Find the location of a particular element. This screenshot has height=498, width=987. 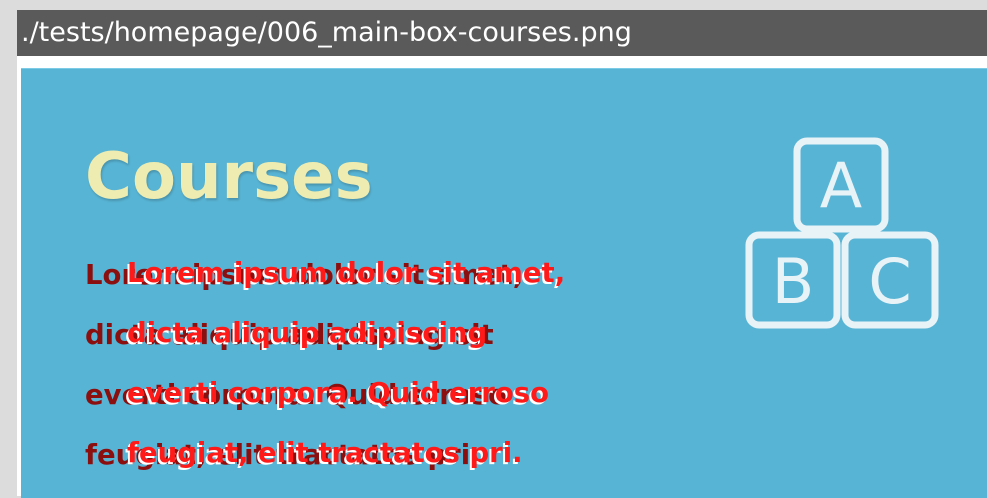

courses-title: Courses is located at coordinates (229, 177).